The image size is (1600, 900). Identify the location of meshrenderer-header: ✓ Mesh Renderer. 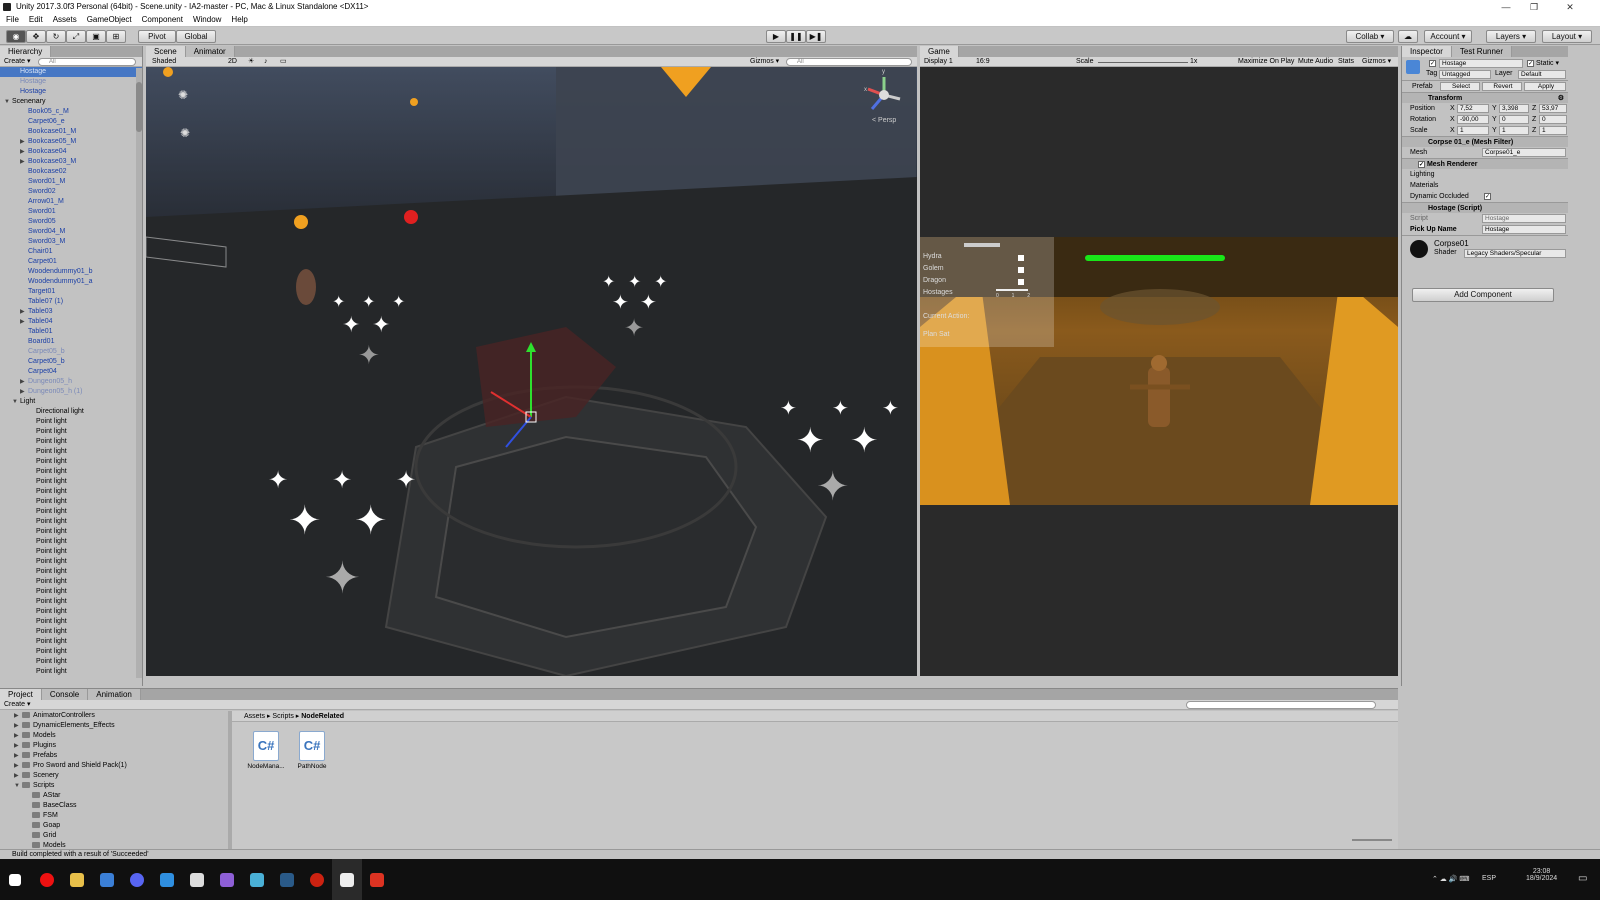
(1485, 163).